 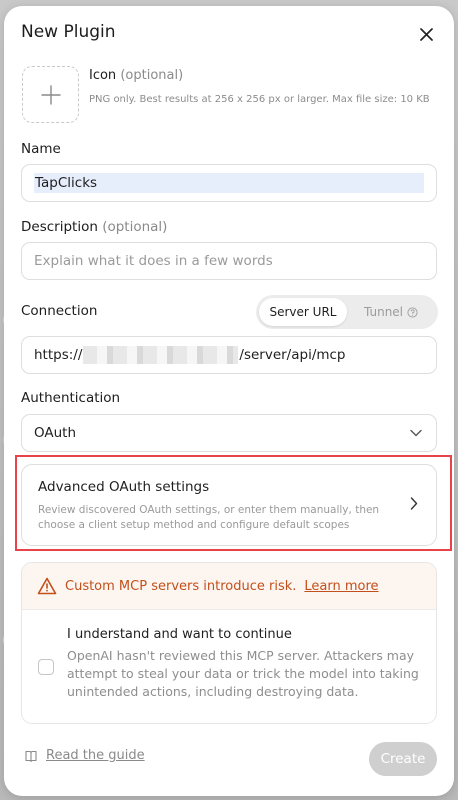 What do you see at coordinates (403, 759) in the screenshot?
I see `create-button: Create` at bounding box center [403, 759].